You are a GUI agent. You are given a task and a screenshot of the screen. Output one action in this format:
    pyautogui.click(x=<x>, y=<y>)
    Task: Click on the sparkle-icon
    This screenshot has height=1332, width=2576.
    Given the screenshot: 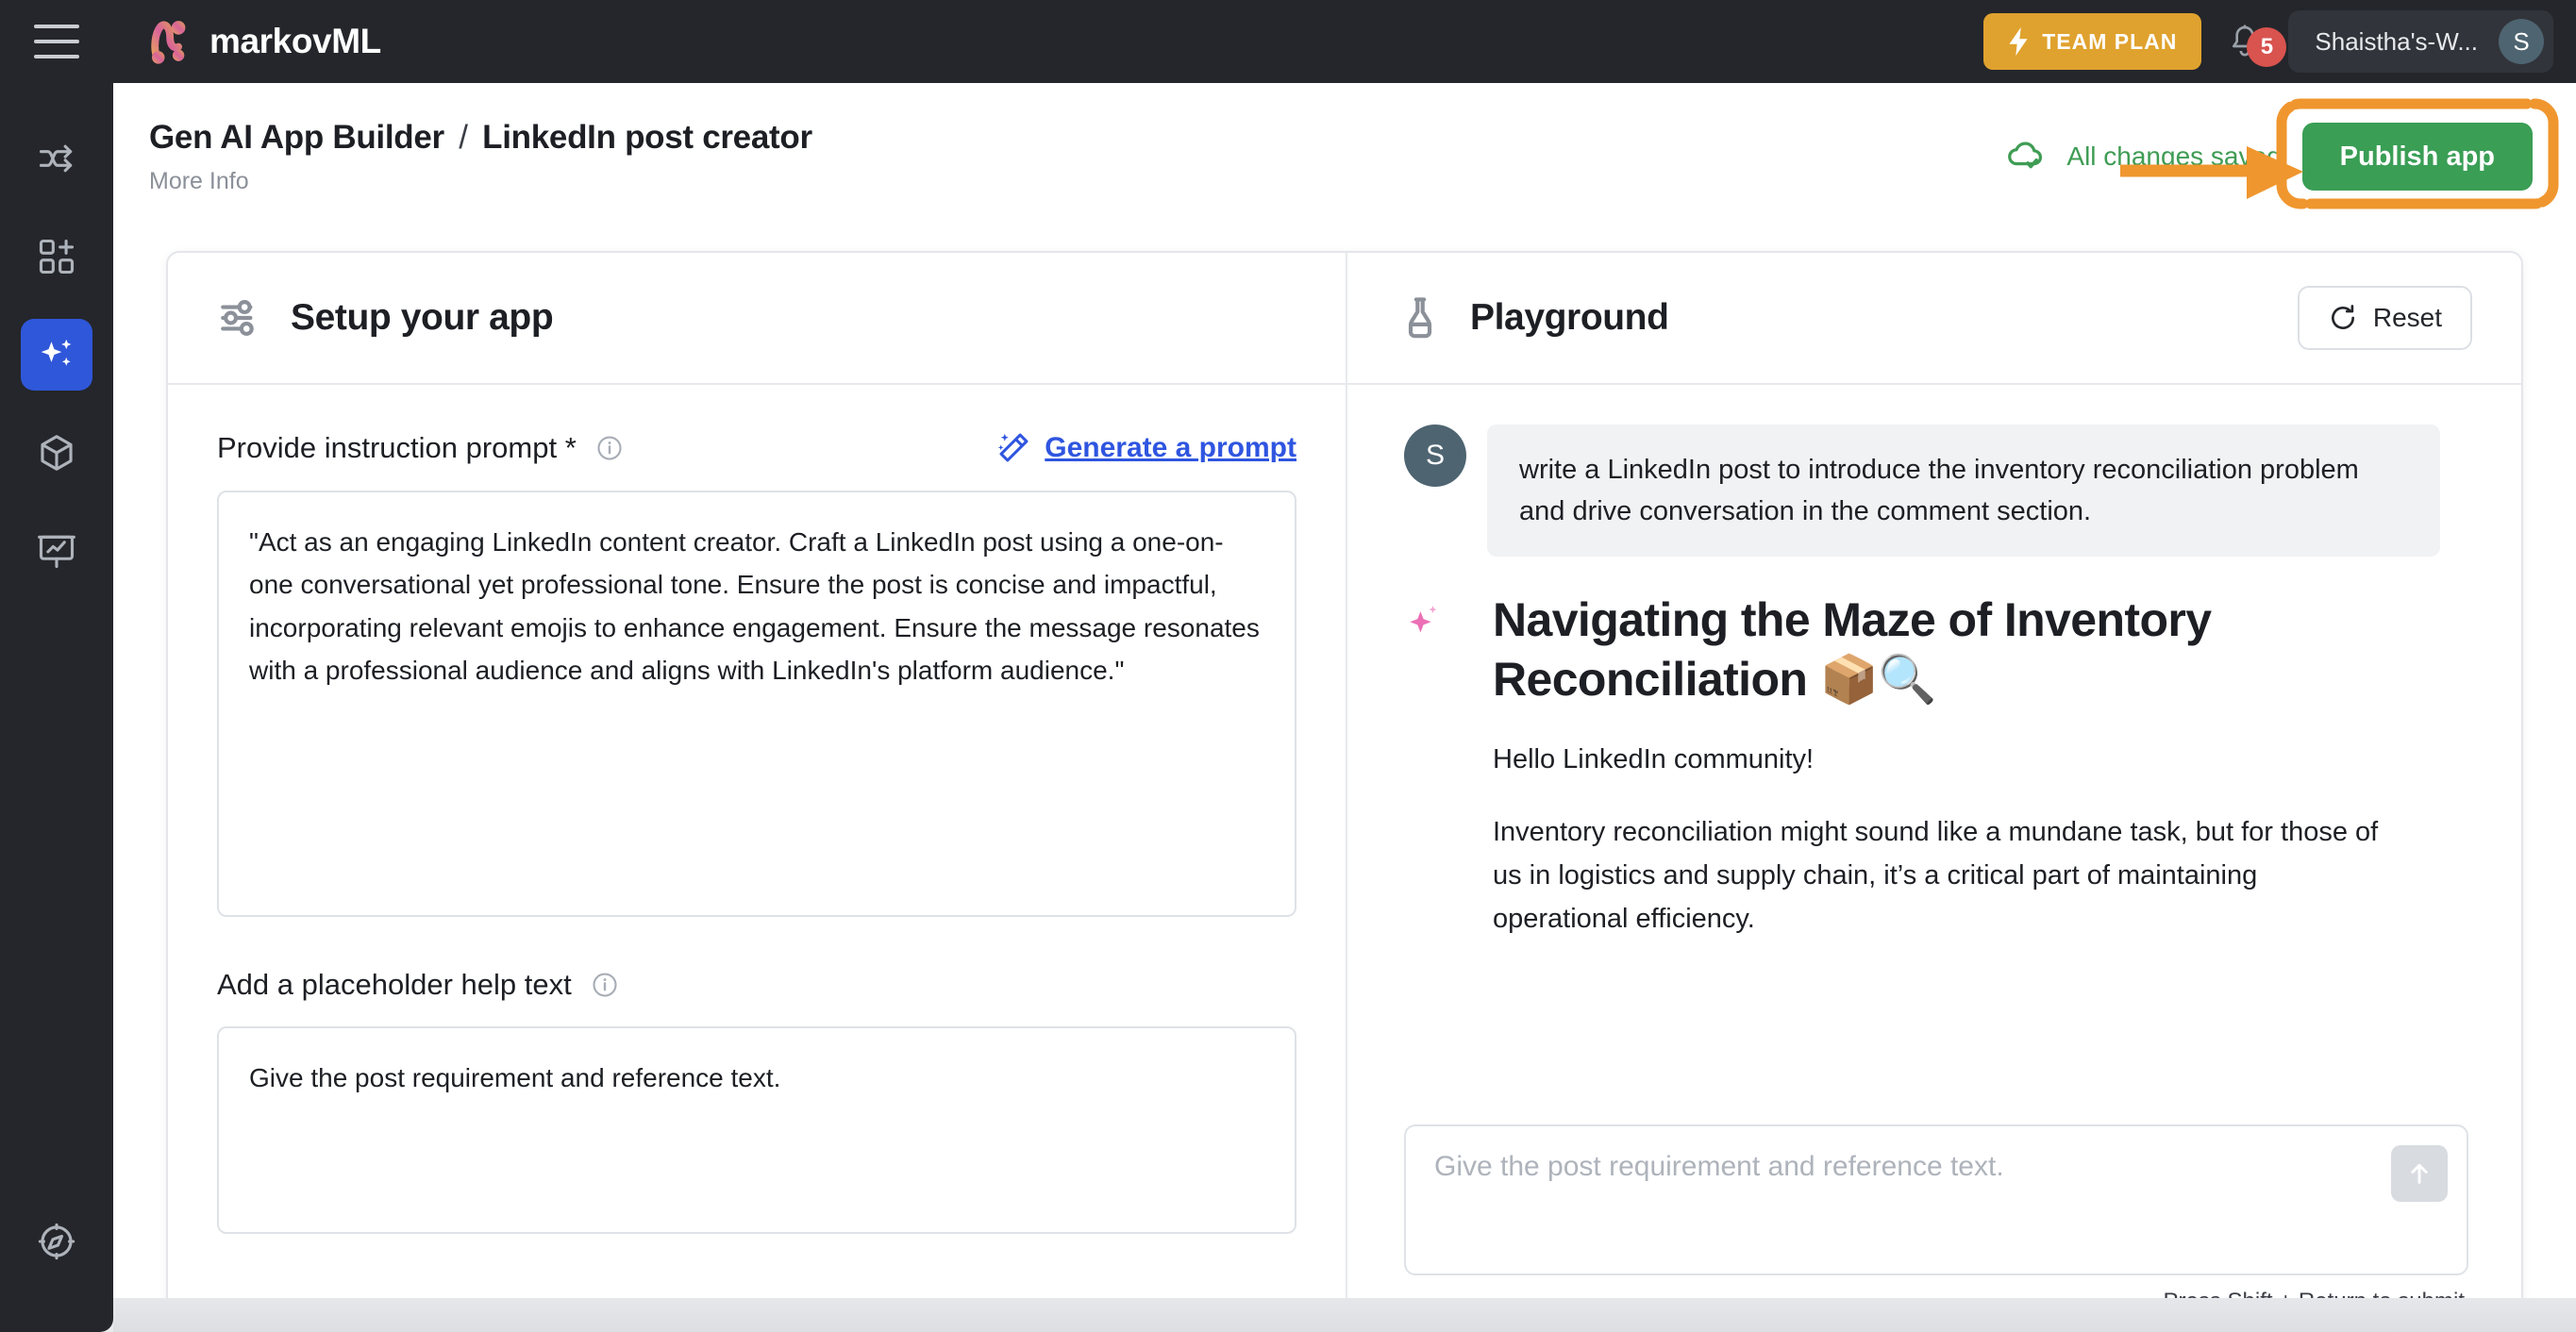 What is the action you would take?
    pyautogui.click(x=1423, y=619)
    